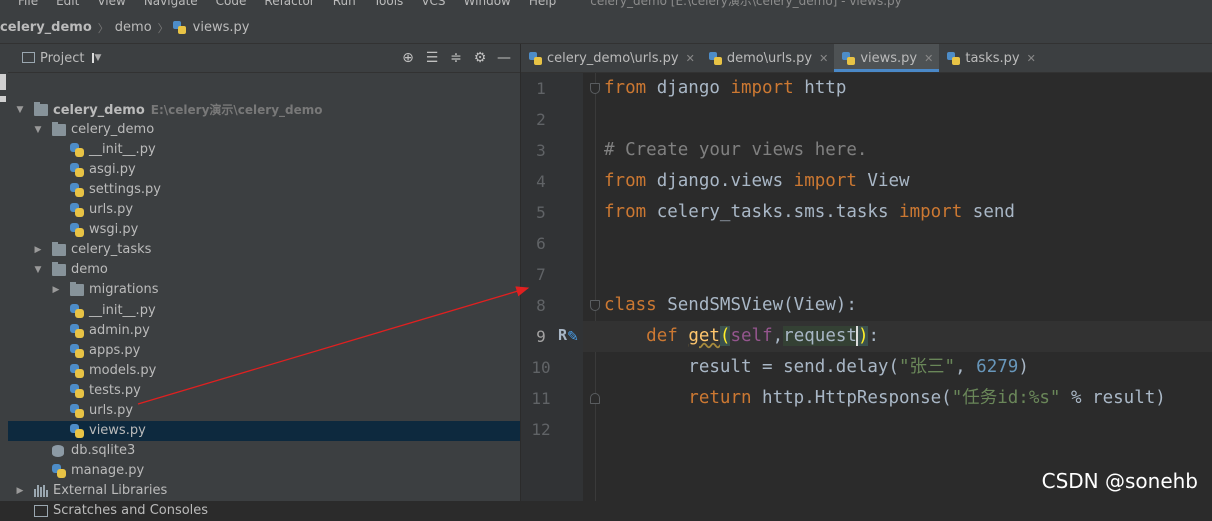 Image resolution: width=1212 pixels, height=521 pixels. I want to click on menu-help: Help, so click(542, 3).